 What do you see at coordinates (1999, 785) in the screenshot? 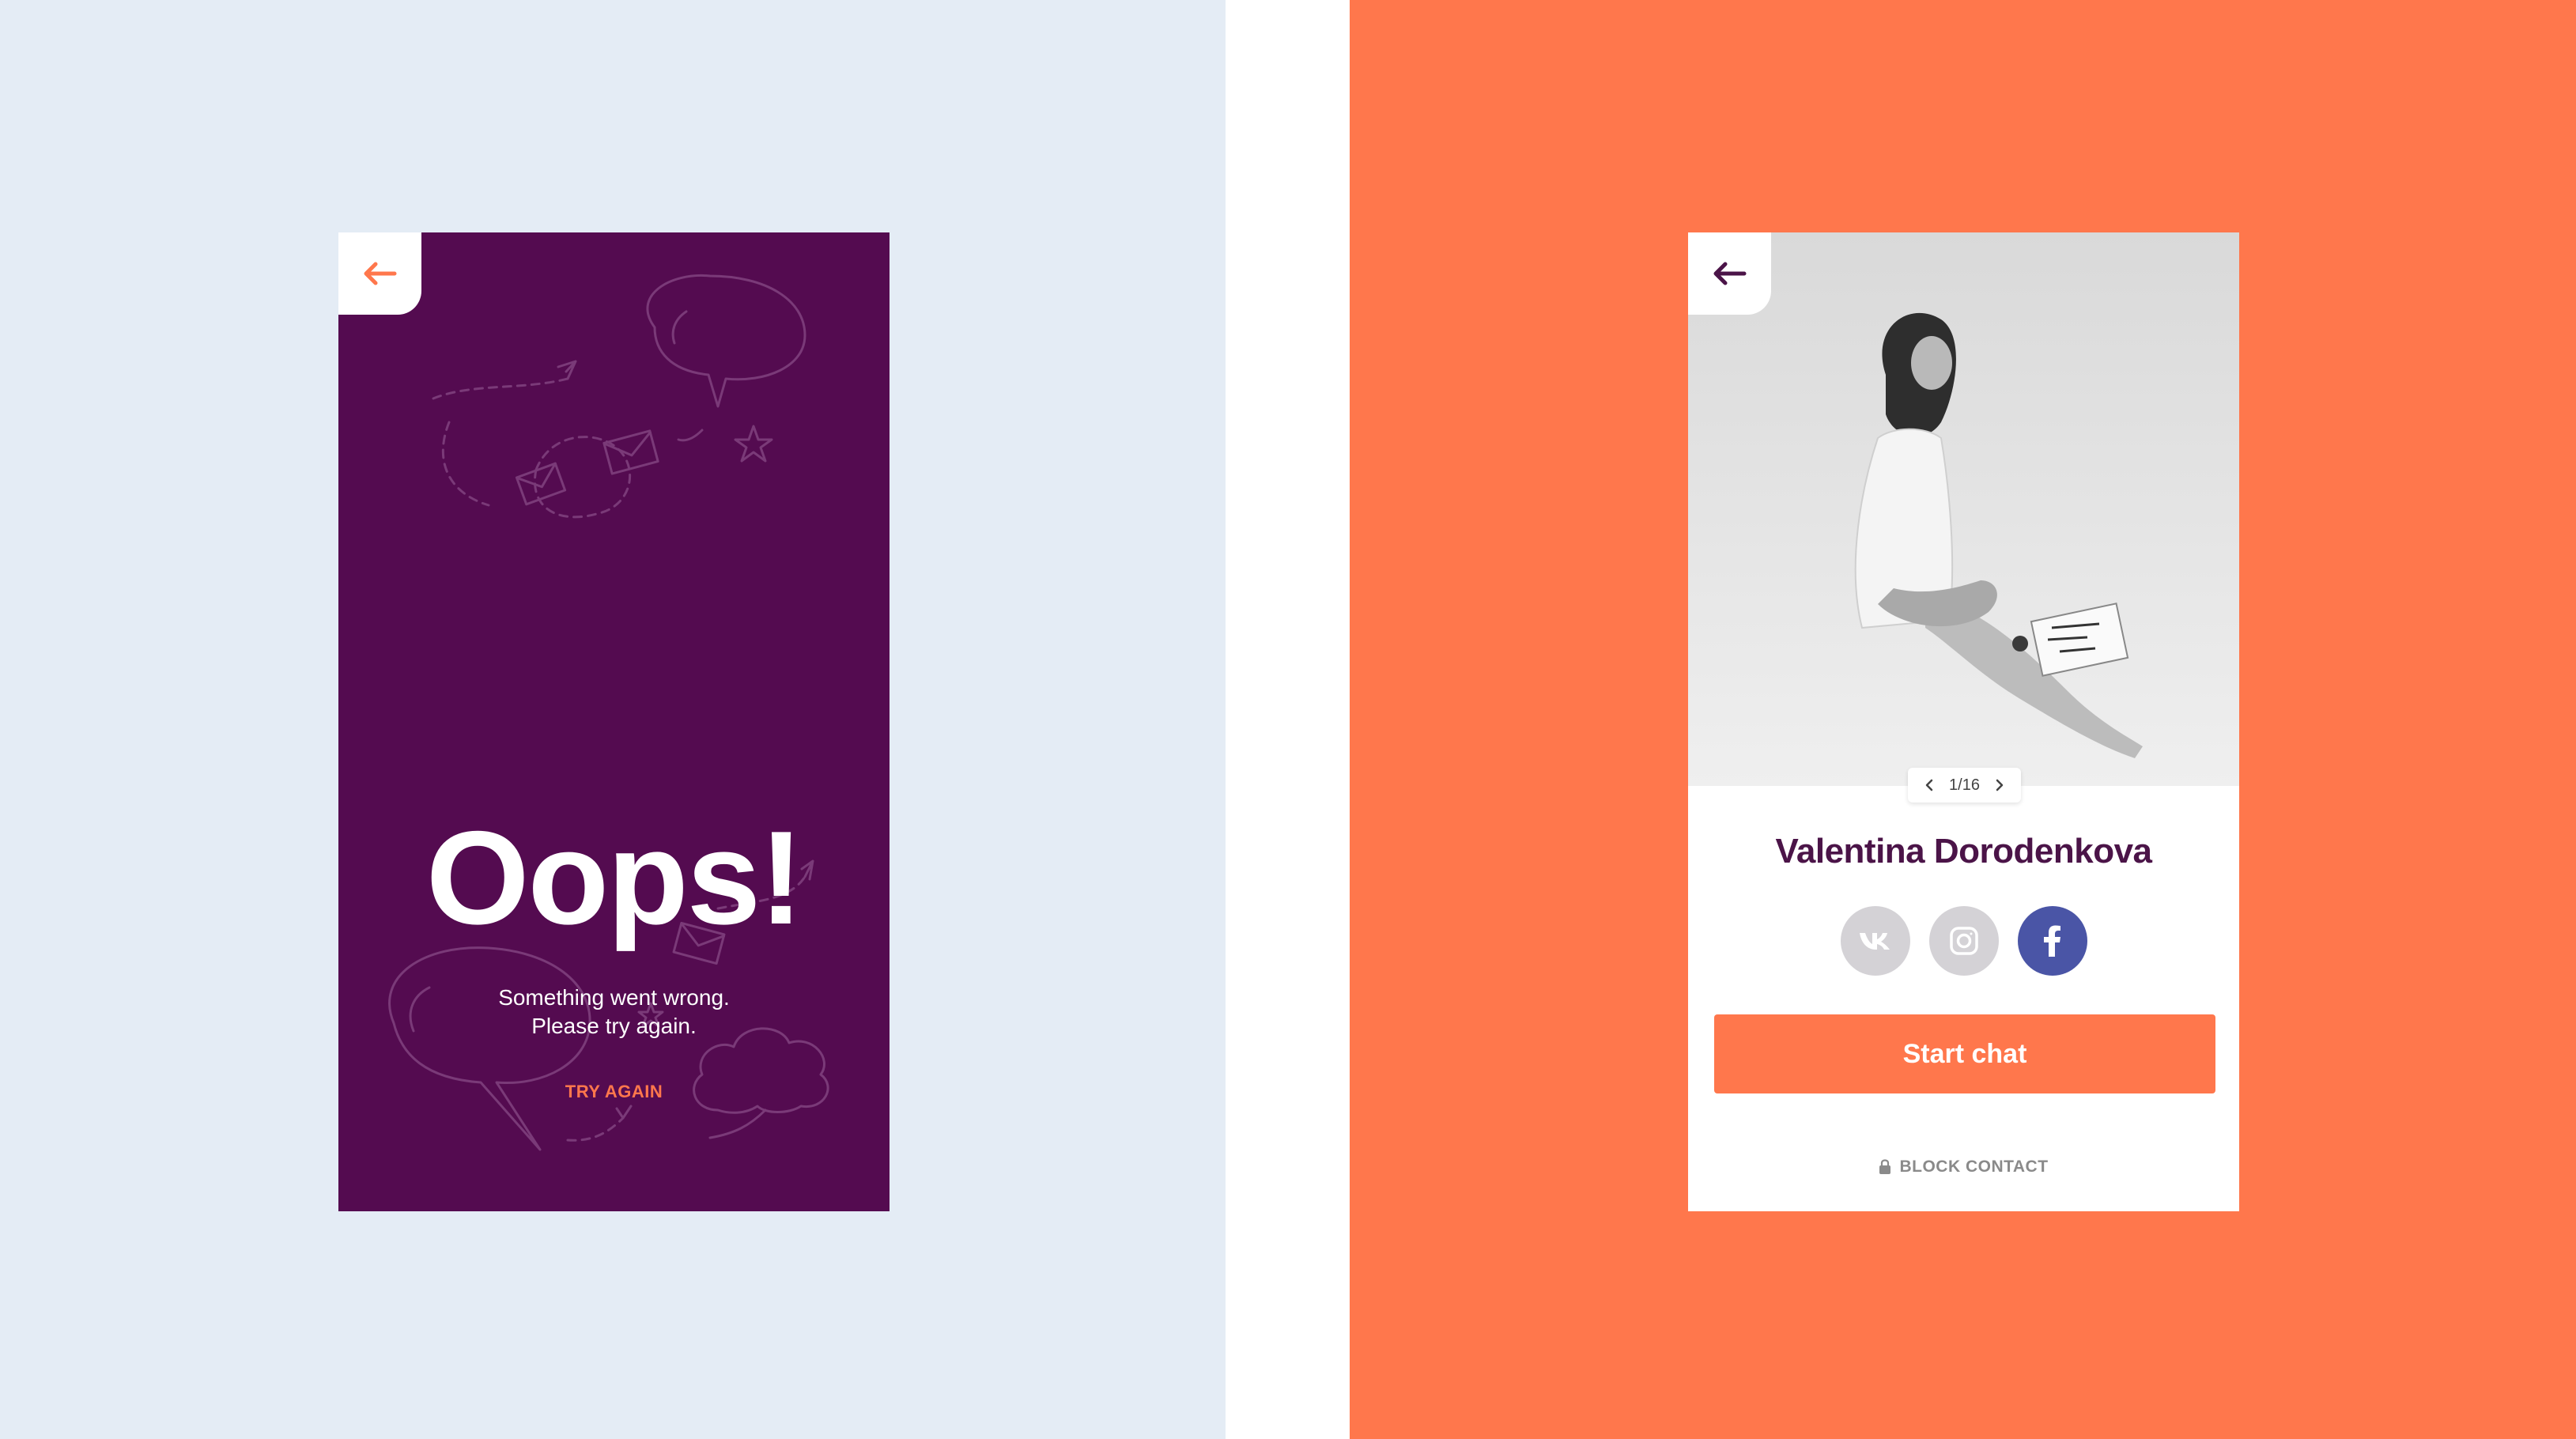
I see `chevron-right-icon` at bounding box center [1999, 785].